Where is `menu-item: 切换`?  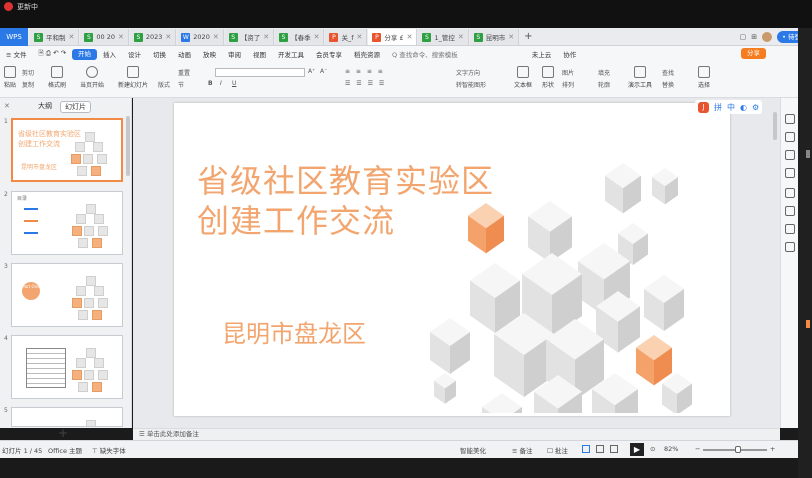 menu-item: 切换 is located at coordinates (159, 54).